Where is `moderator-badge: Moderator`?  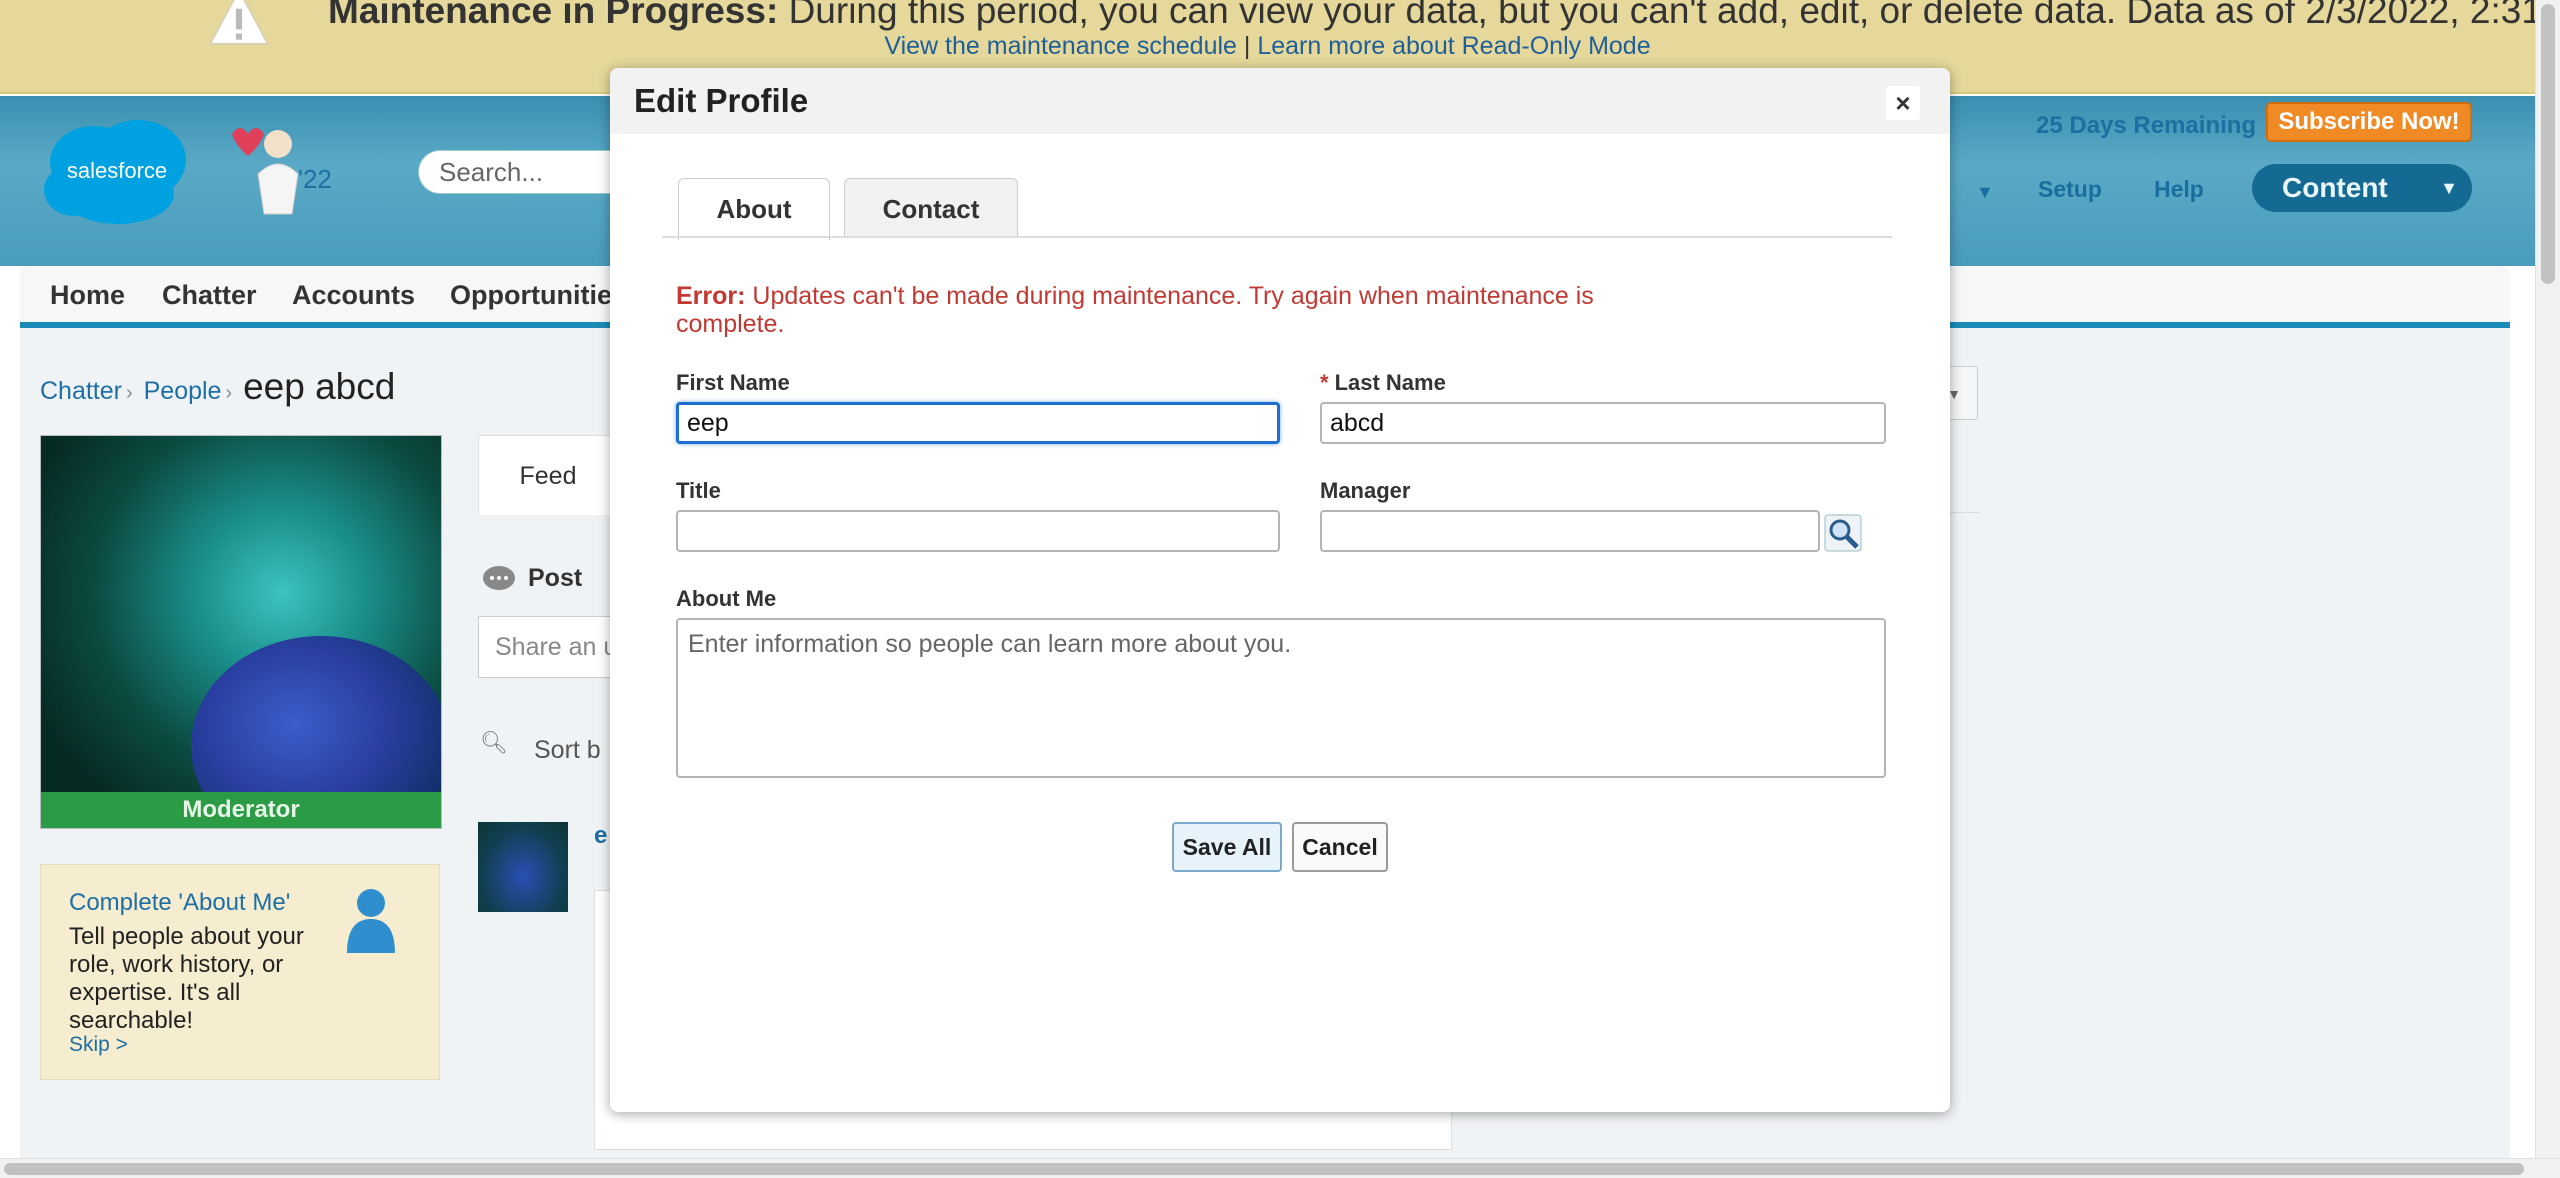 moderator-badge: Moderator is located at coordinates (241, 810).